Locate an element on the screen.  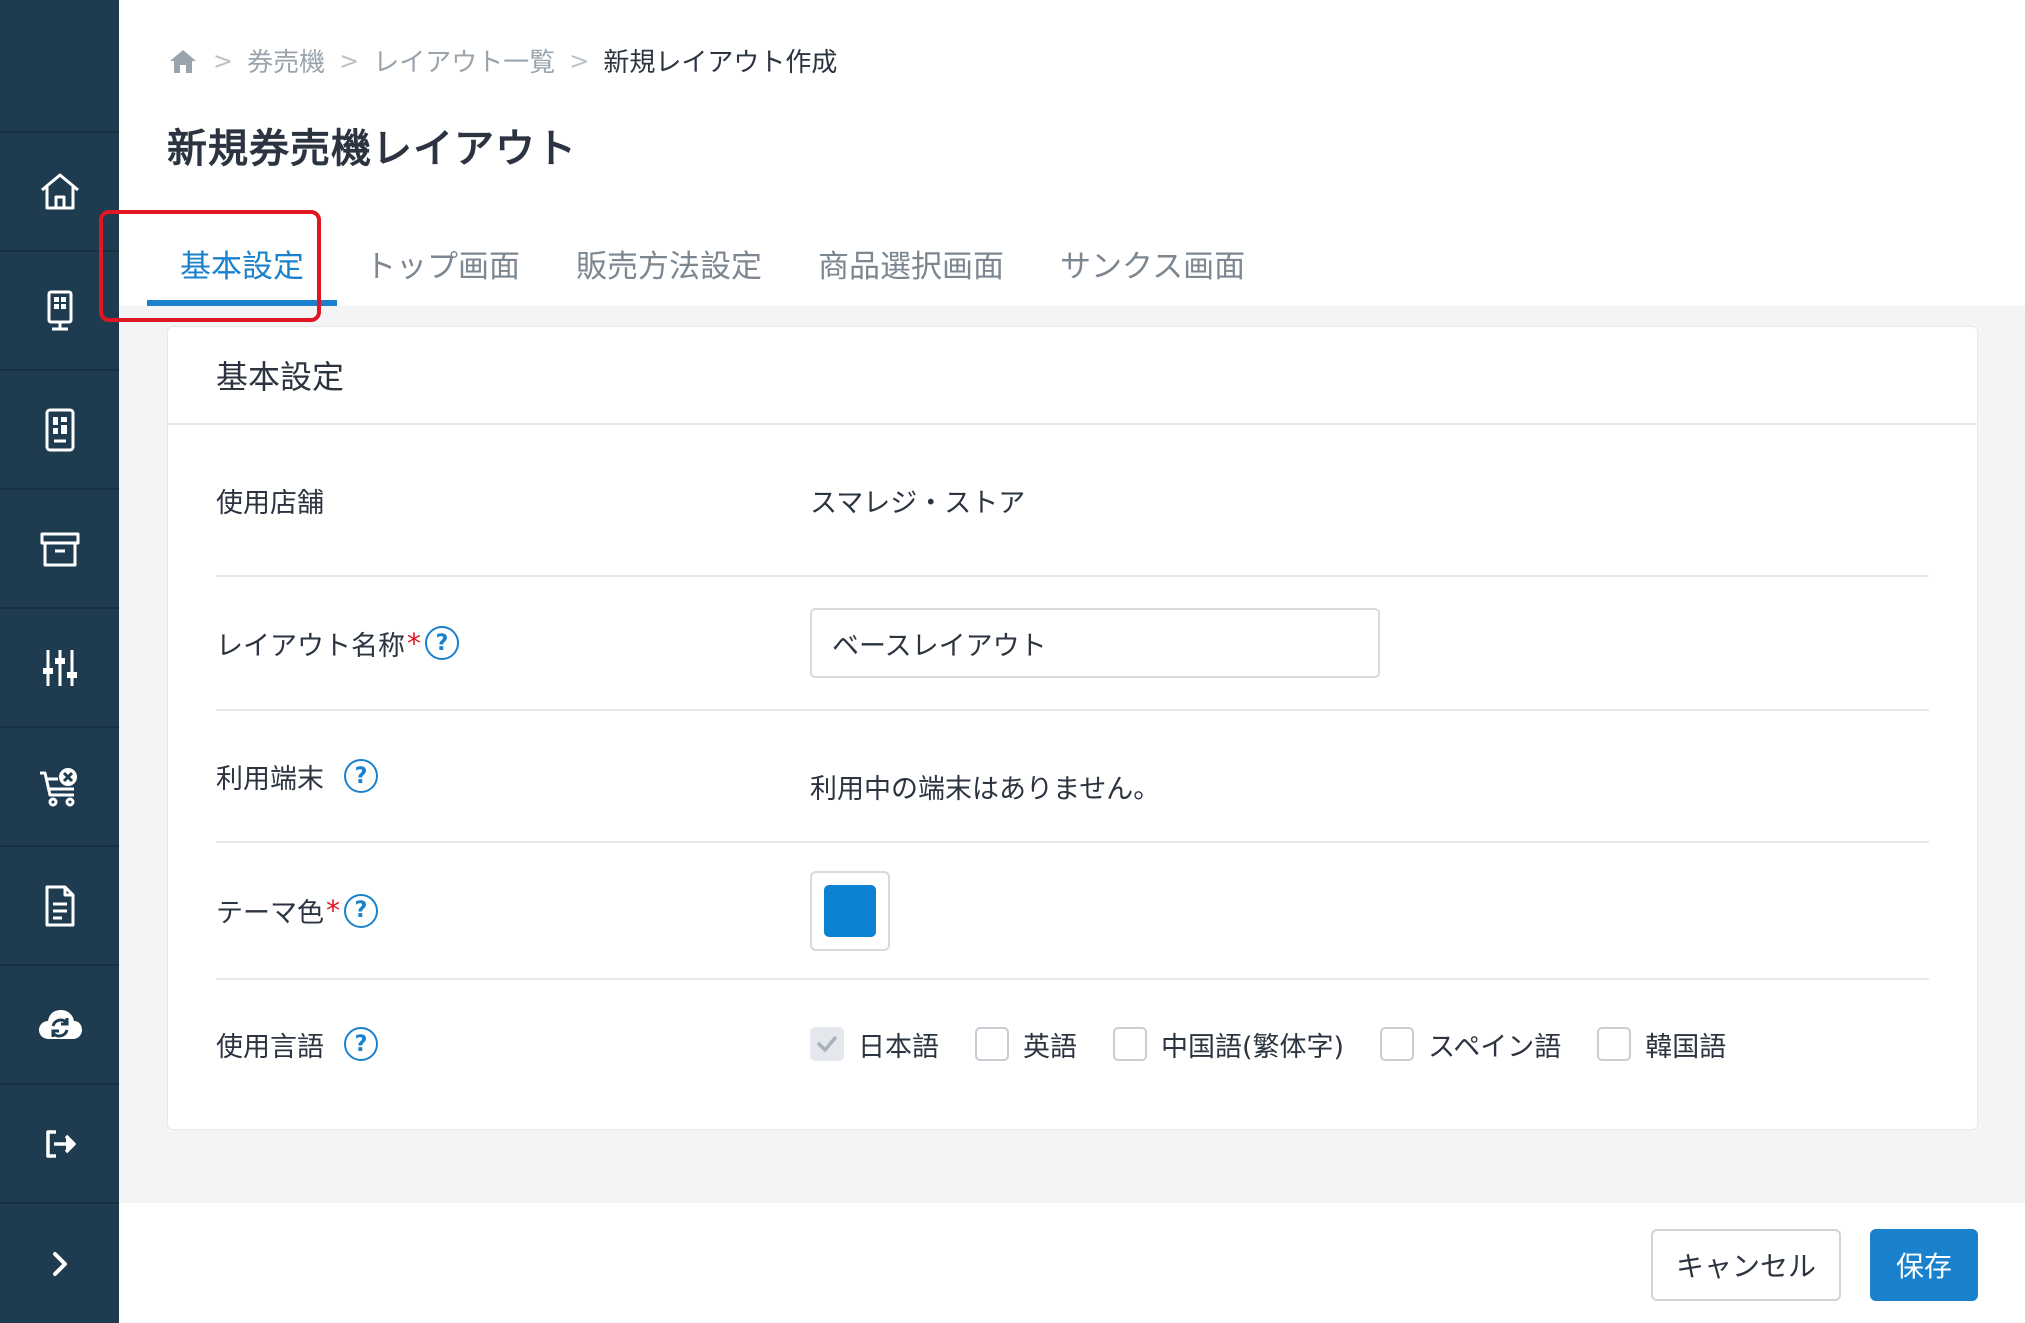
tab-product-selection: 商品選択画面 is located at coordinates (911, 263).